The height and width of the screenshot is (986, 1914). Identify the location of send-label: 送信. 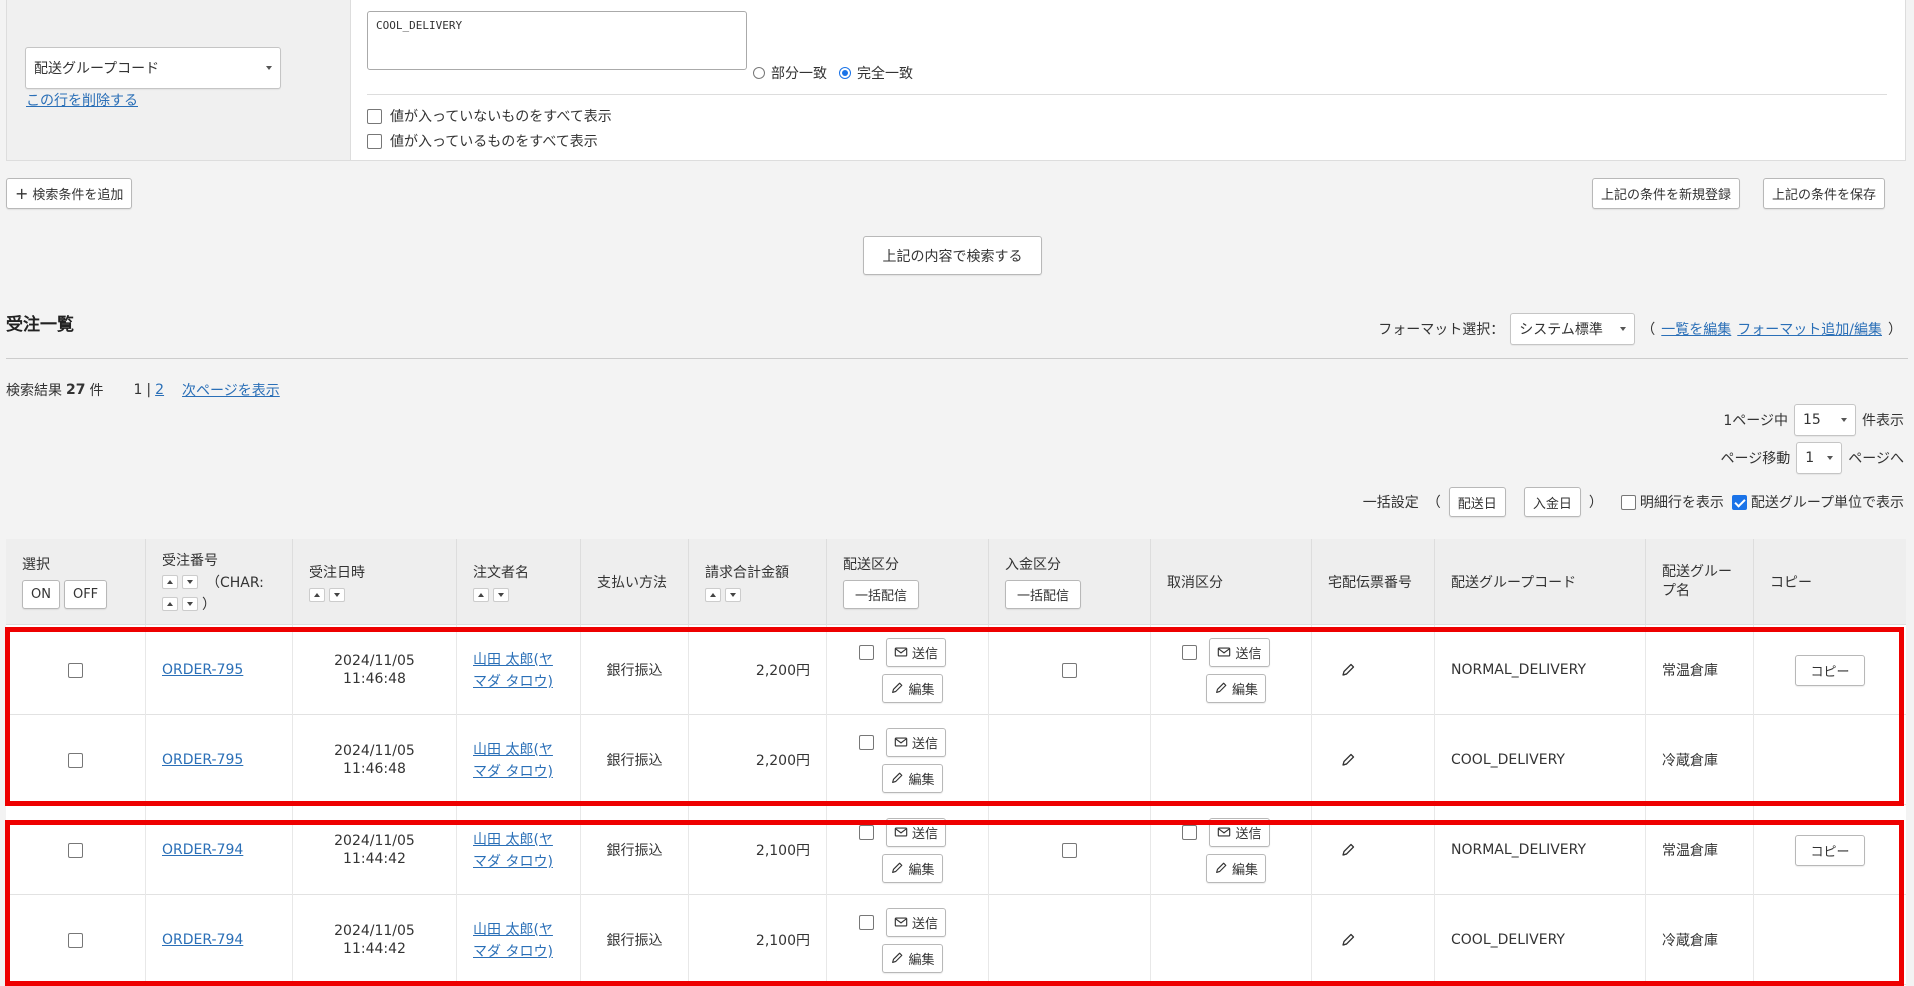
(924, 834).